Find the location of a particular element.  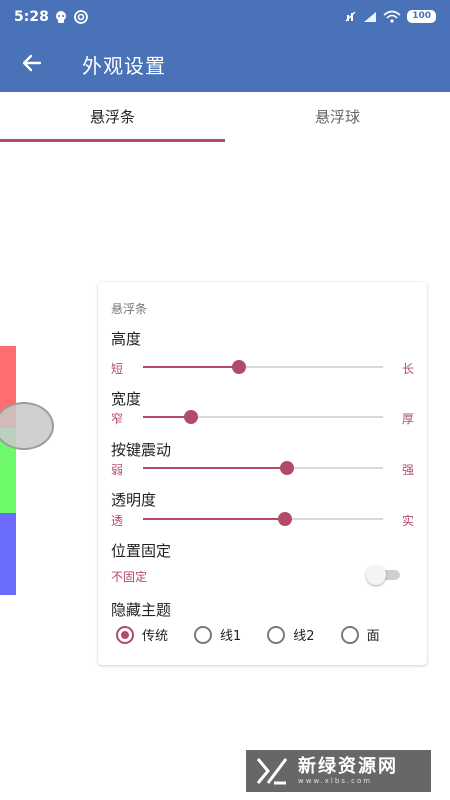

tab-floating-bar: 悬浮条 is located at coordinates (112, 117).